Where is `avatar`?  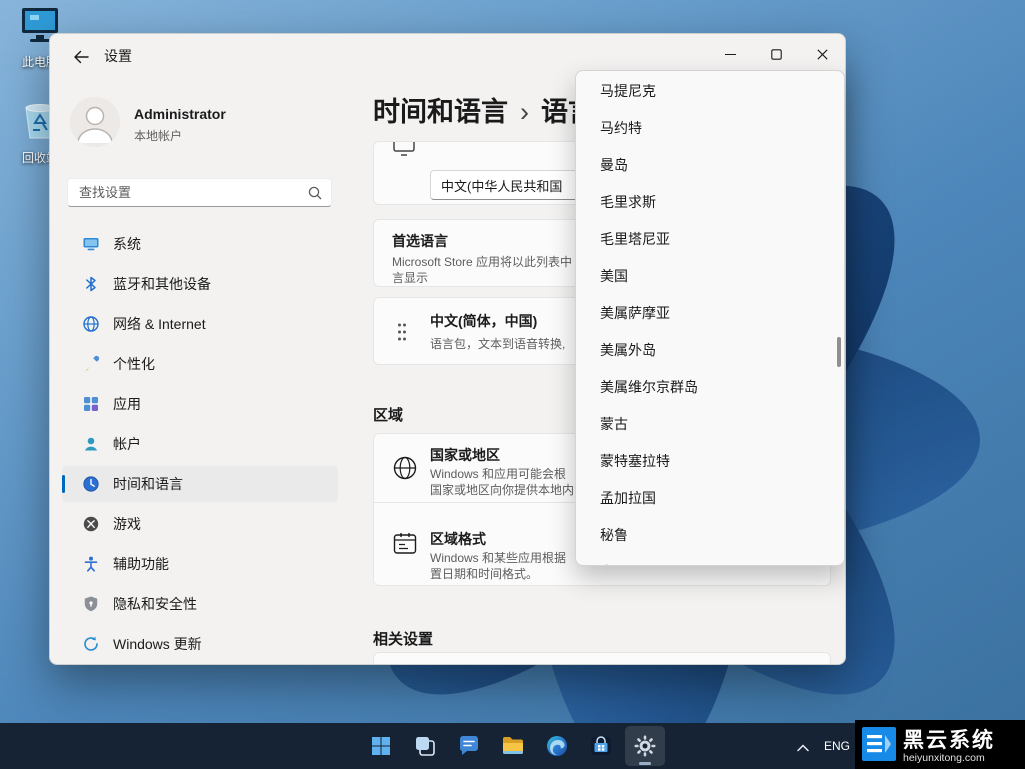
avatar is located at coordinates (95, 122).